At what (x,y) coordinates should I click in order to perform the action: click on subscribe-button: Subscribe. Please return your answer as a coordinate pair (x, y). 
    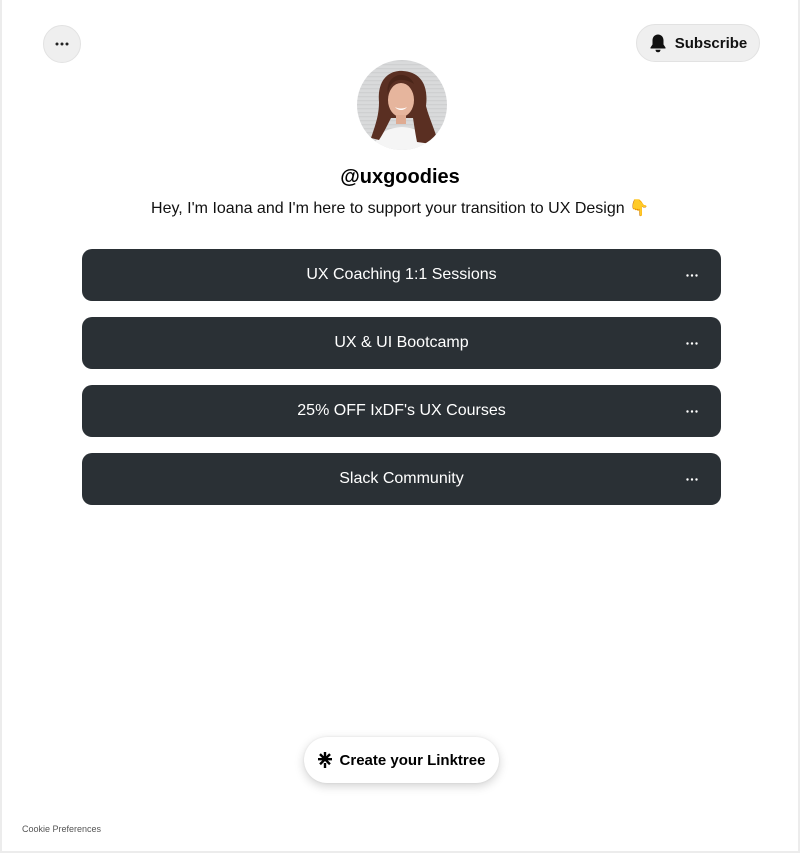
    Looking at the image, I should click on (698, 43).